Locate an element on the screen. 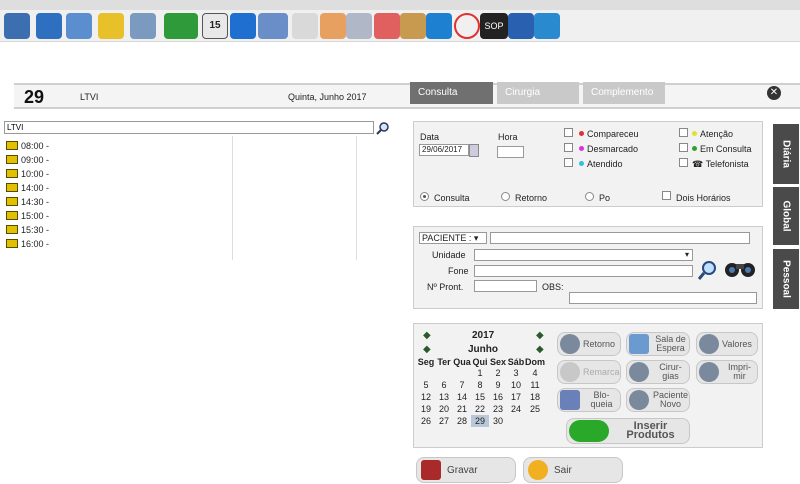 The width and height of the screenshot is (800, 484). chart-icon is located at coordinates (111, 26).